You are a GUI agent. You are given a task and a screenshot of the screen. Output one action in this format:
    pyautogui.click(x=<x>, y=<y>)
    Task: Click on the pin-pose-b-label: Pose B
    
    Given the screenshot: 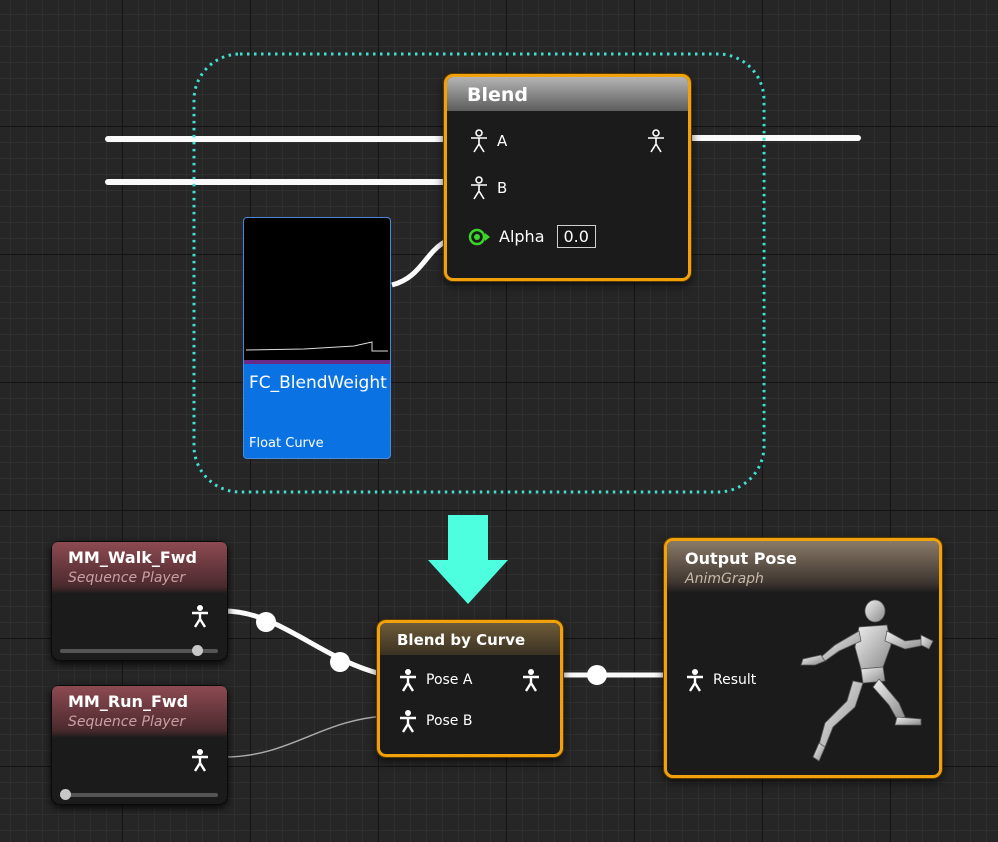 What is the action you would take?
    pyautogui.click(x=449, y=721)
    